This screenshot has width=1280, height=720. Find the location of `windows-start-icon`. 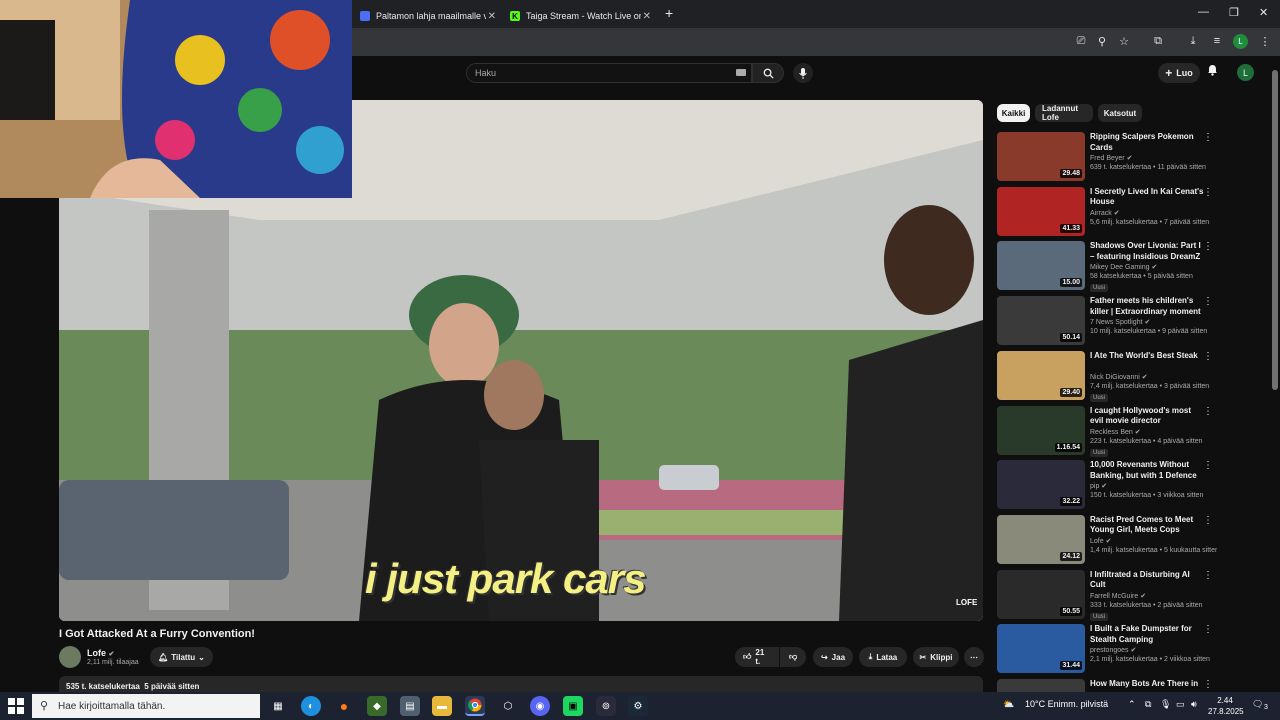

windows-start-icon is located at coordinates (16, 706).